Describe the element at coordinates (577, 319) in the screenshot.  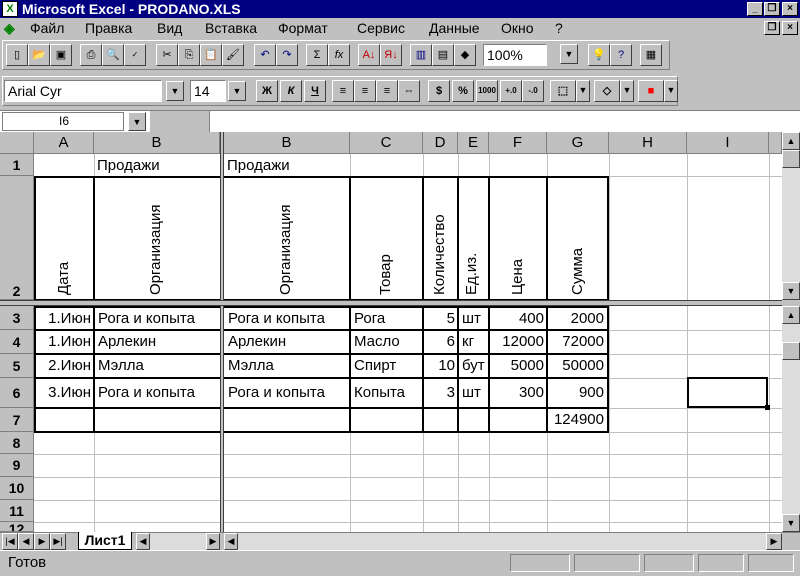
I see `cell-sum: 2000` at that location.